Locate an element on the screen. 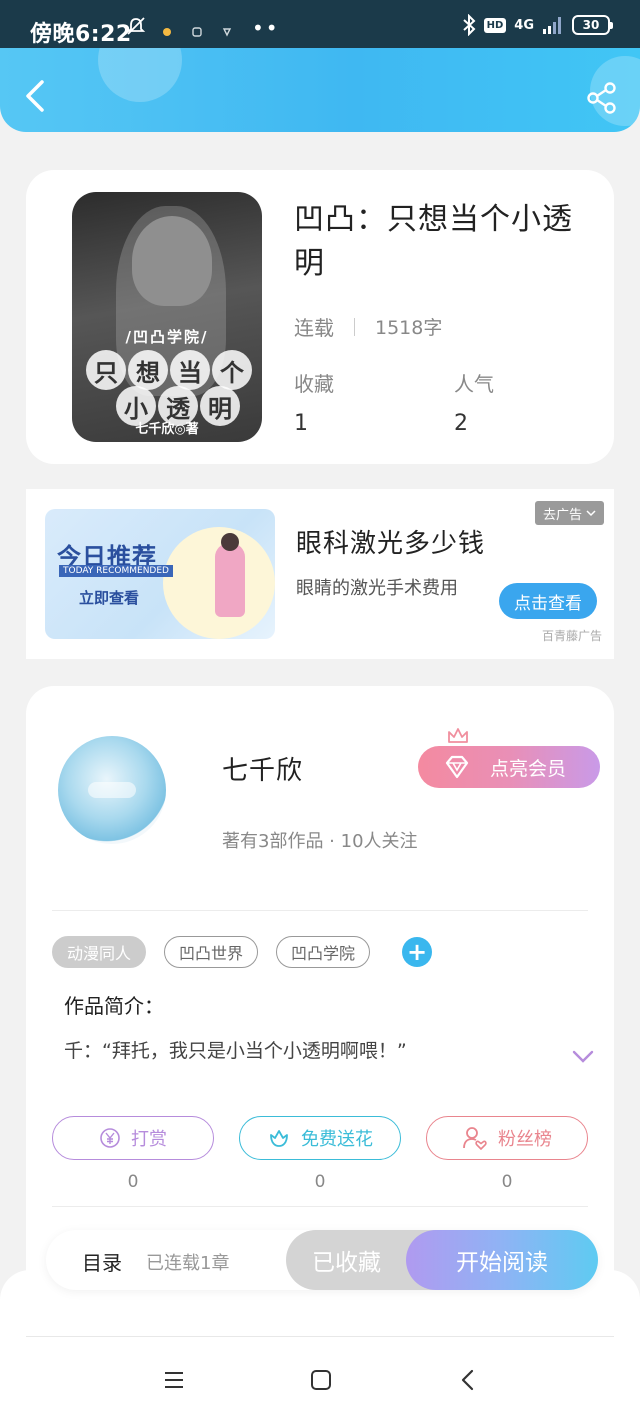  word-count: 1518字 is located at coordinates (409, 328).